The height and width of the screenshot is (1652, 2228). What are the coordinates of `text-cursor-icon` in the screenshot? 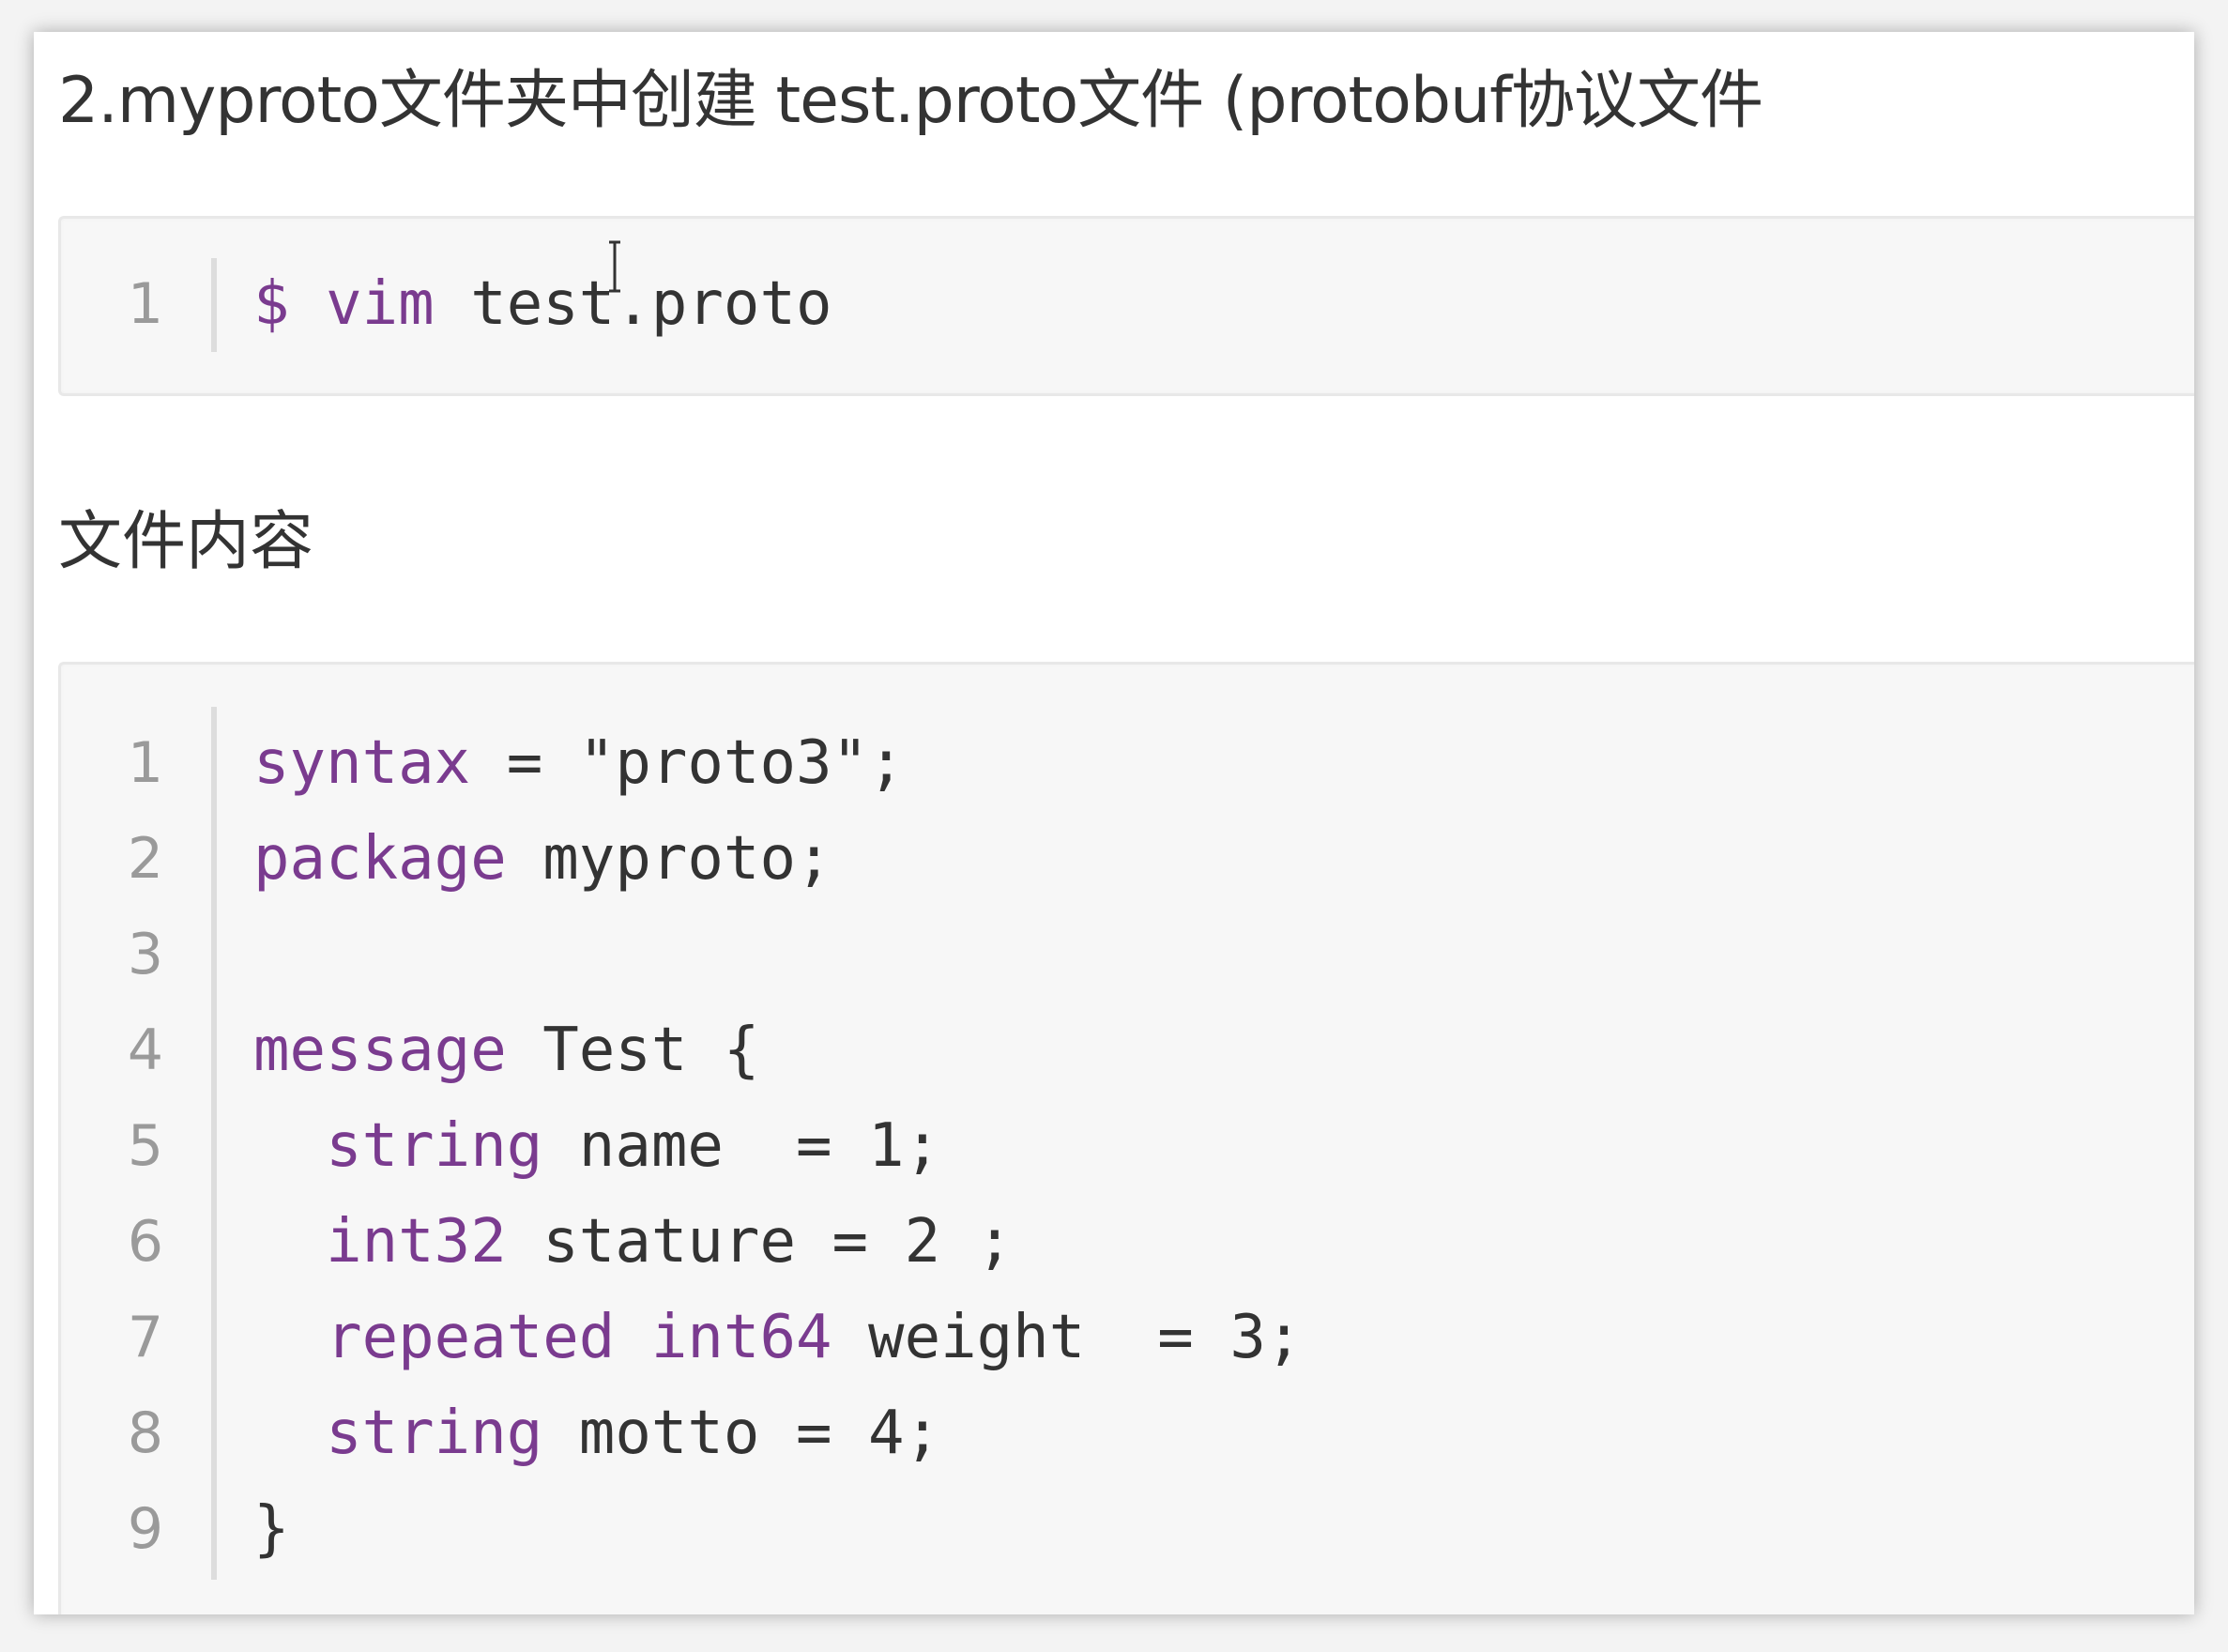 It's located at (614, 266).